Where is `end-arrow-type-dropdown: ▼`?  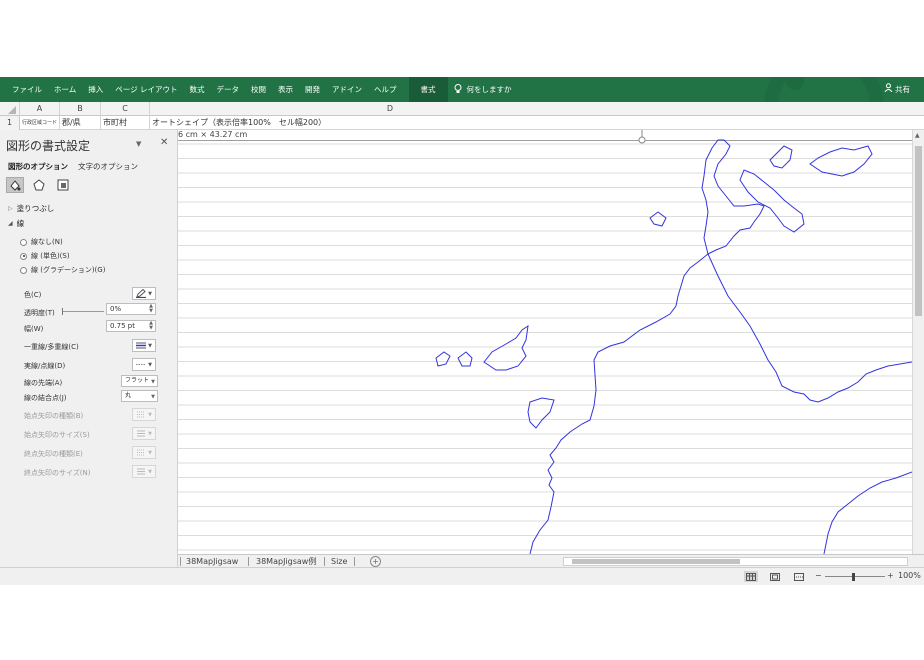
end-arrow-type-dropdown: ▼ is located at coordinates (144, 452).